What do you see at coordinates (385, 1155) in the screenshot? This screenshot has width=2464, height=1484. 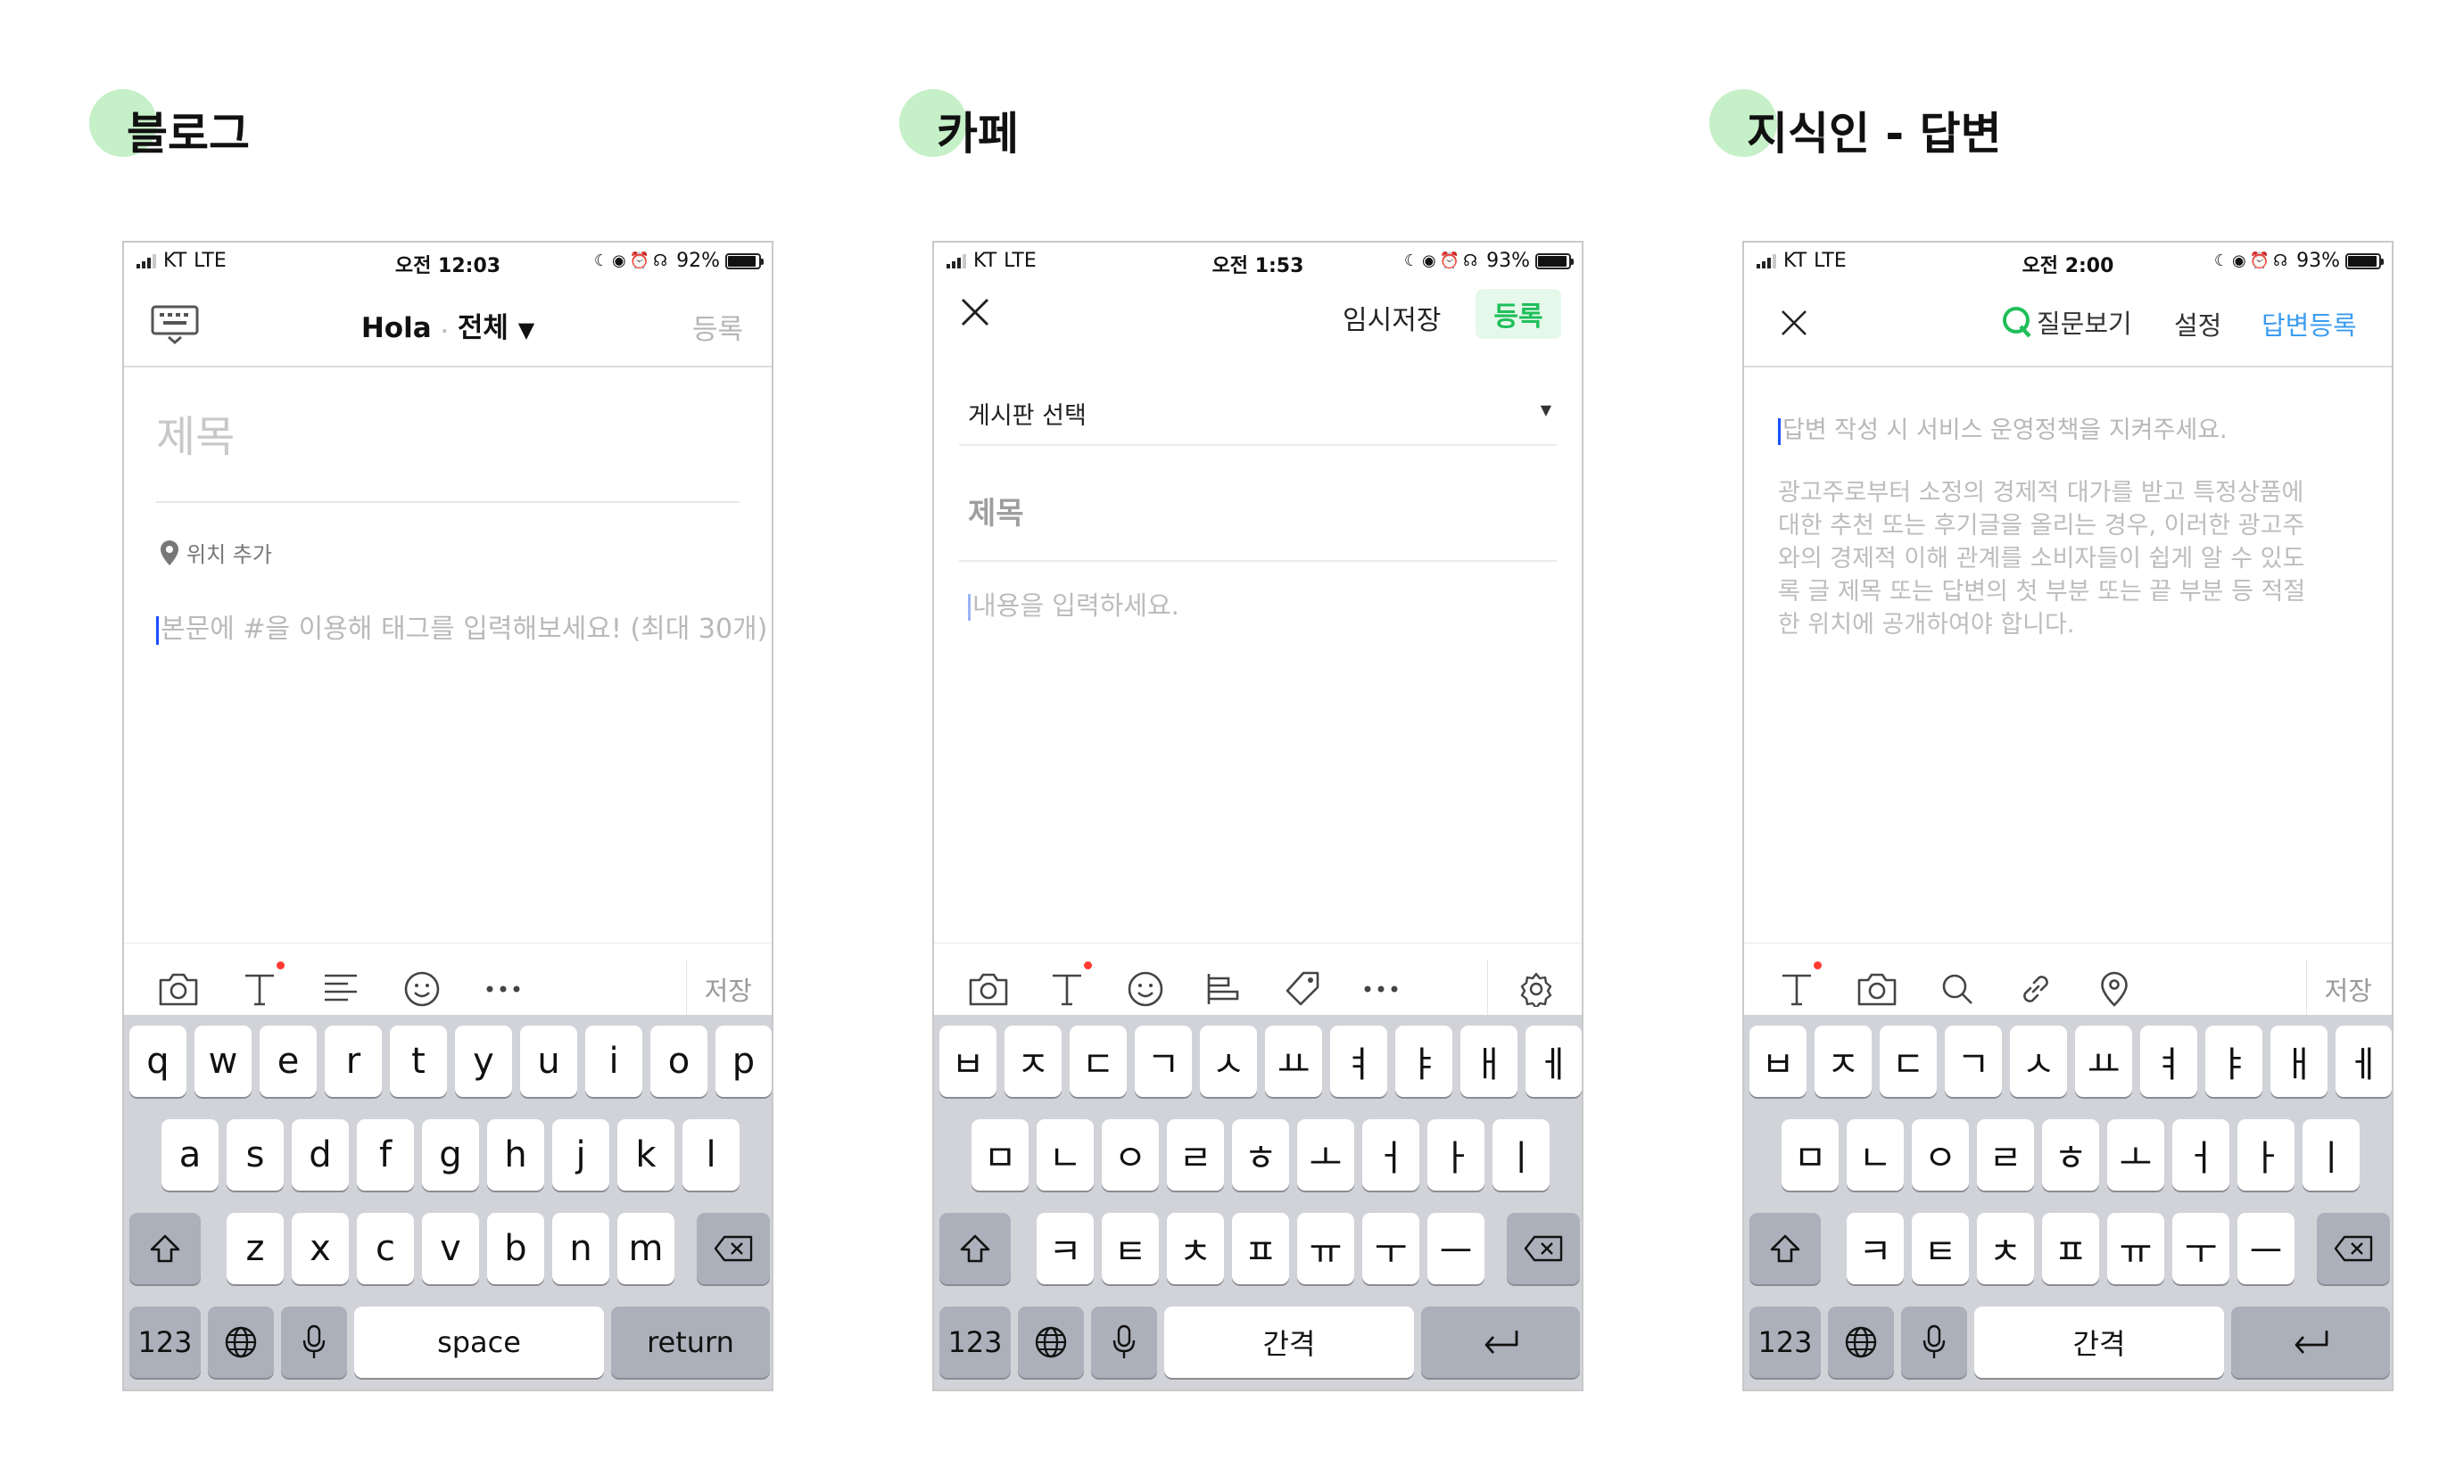 I see `key-f: f` at bounding box center [385, 1155].